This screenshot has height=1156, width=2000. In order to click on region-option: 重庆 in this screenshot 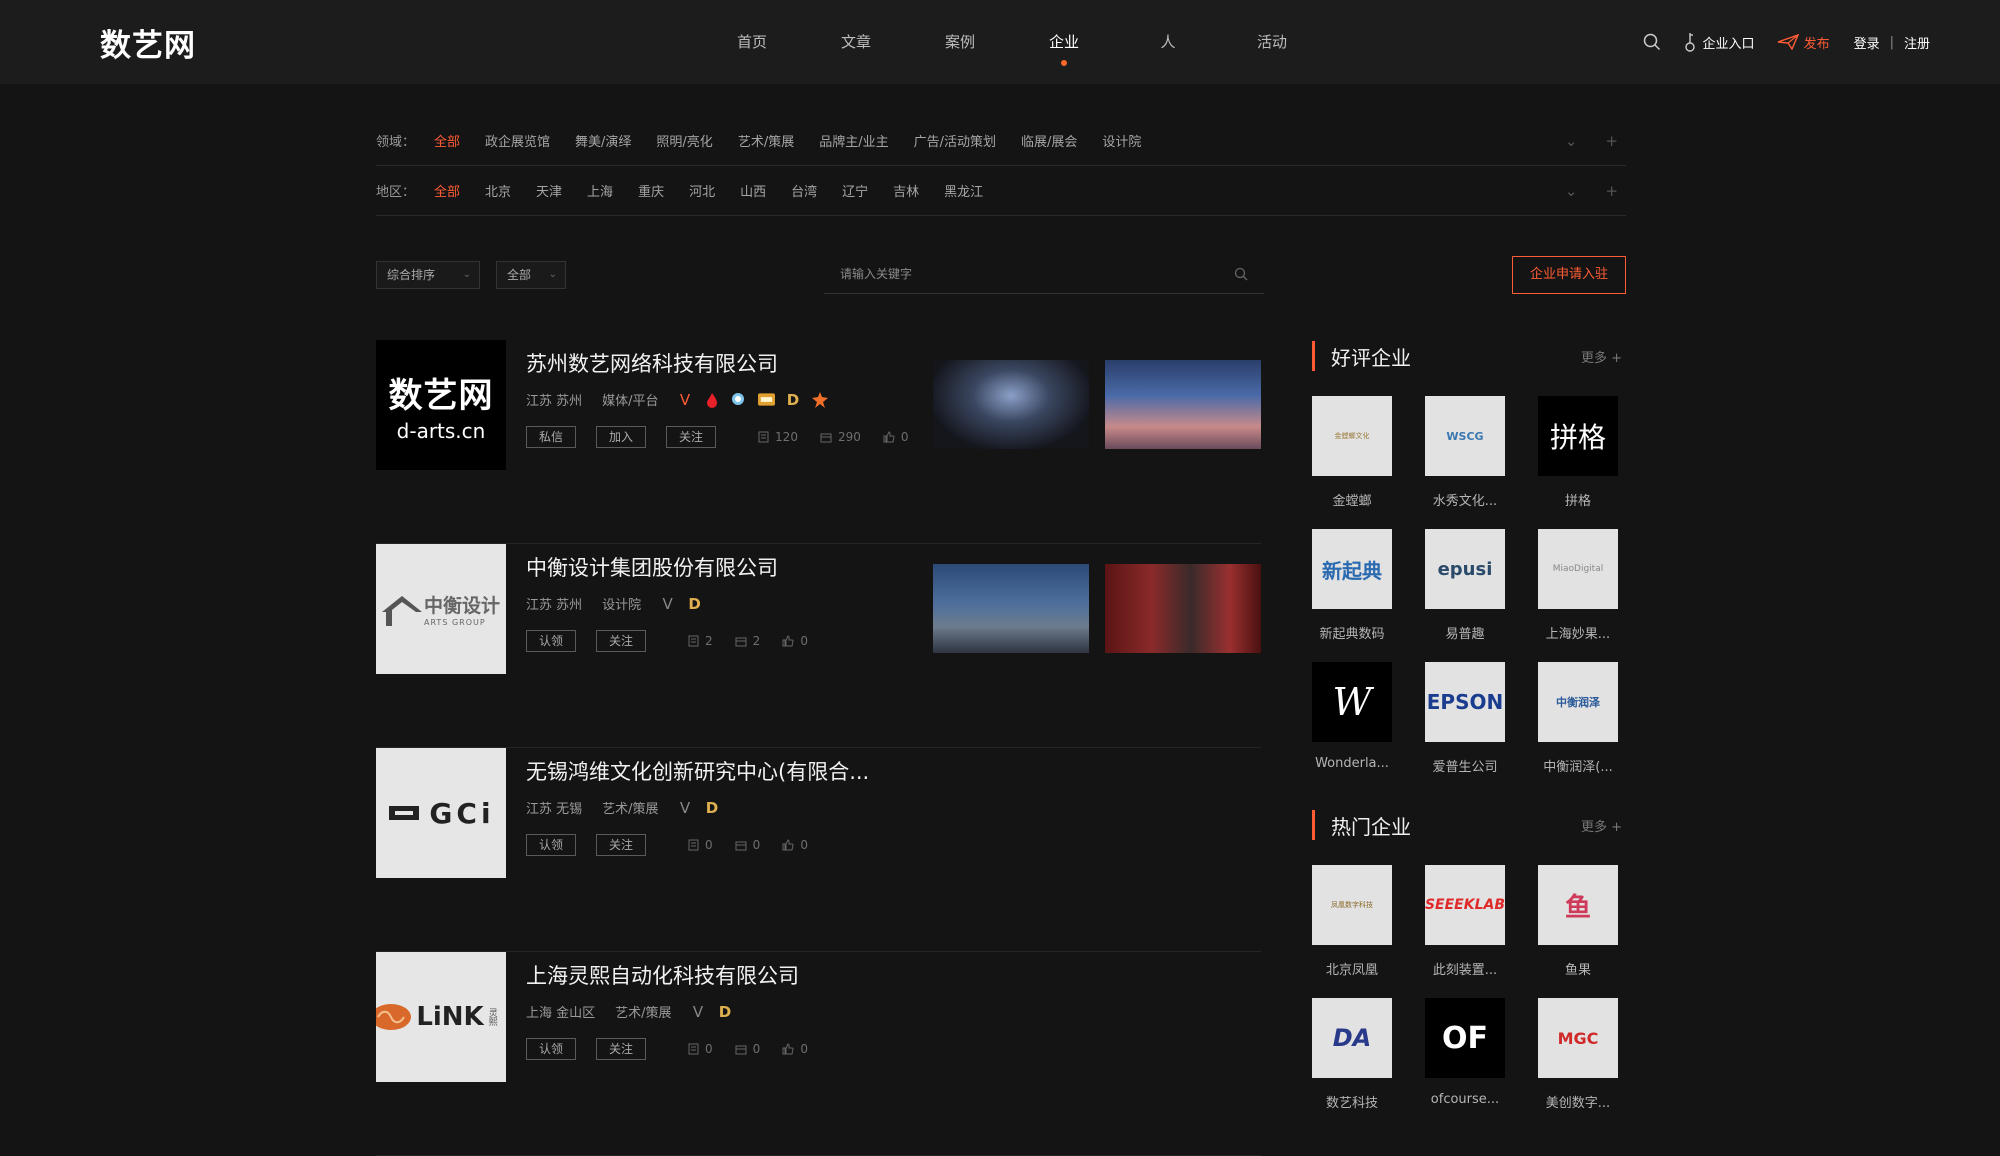, I will do `click(651, 190)`.